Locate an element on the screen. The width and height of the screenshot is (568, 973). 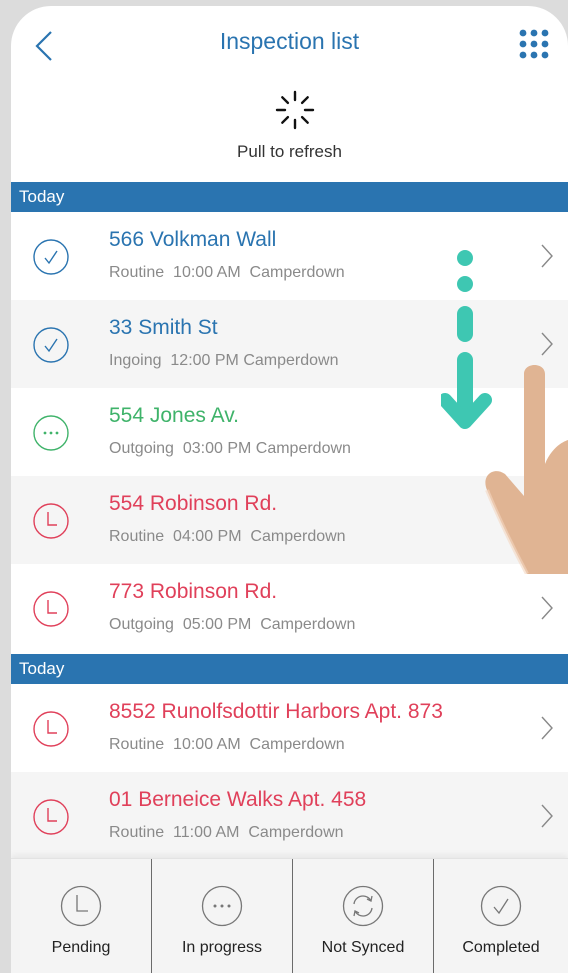
item-title: 33 Smith St is located at coordinates (163, 327).